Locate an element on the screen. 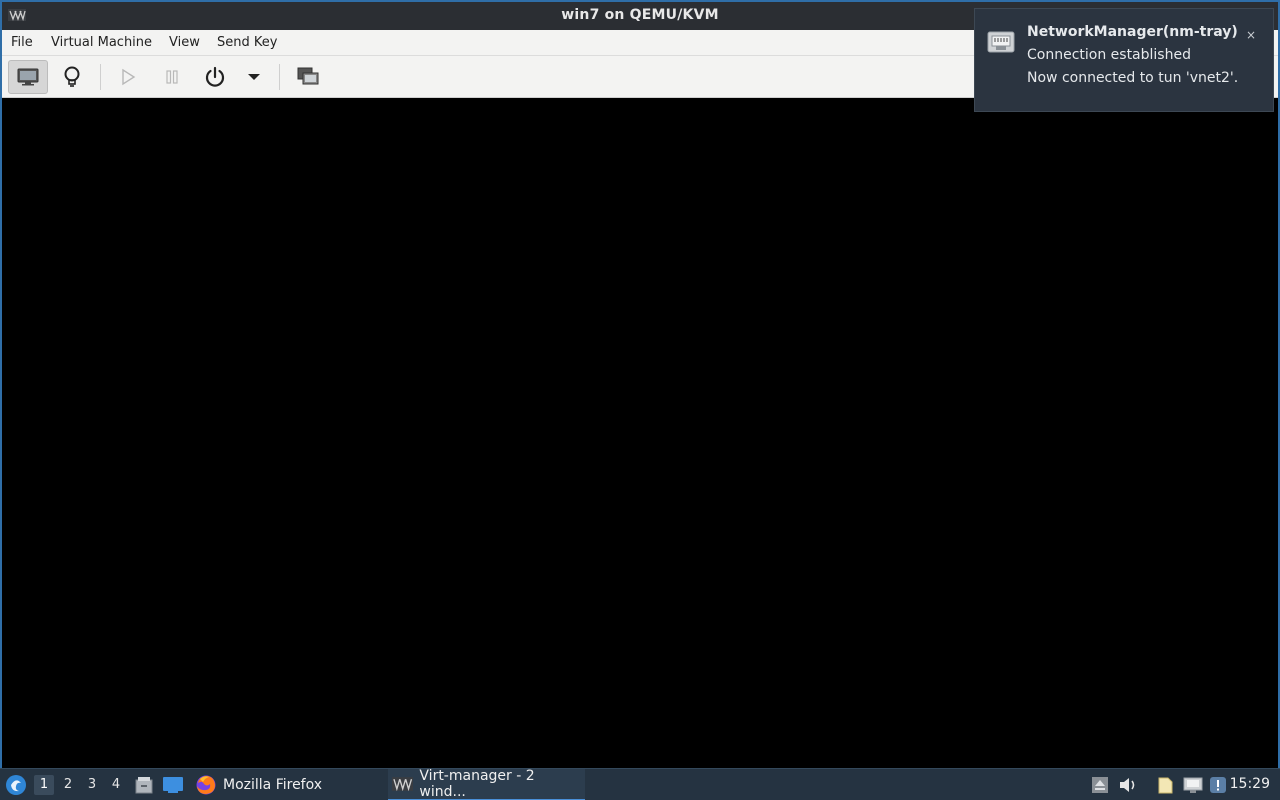 Image resolution: width=1280 pixels, height=800 pixels. file-manager-icon is located at coordinates (144, 785).